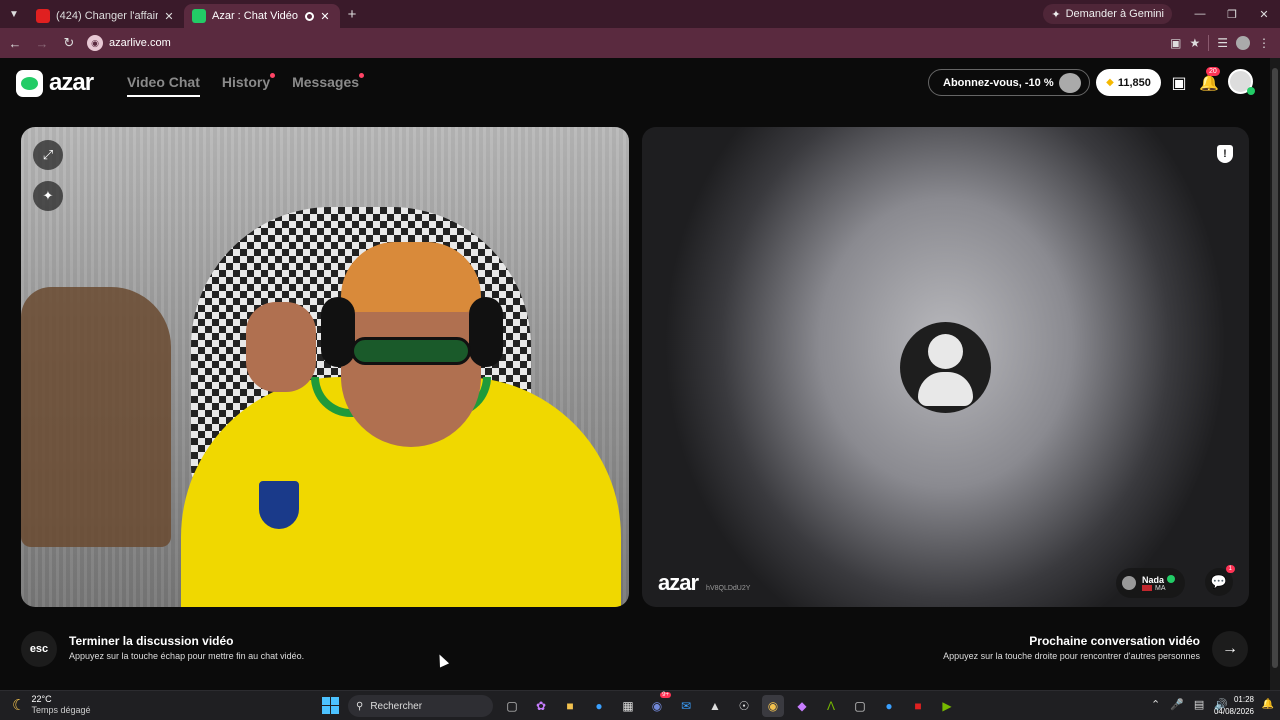 The width and height of the screenshot is (1280, 720). Describe the element at coordinates (658, 704) in the screenshot. I see `discord-icon: ◉ 9+` at that location.